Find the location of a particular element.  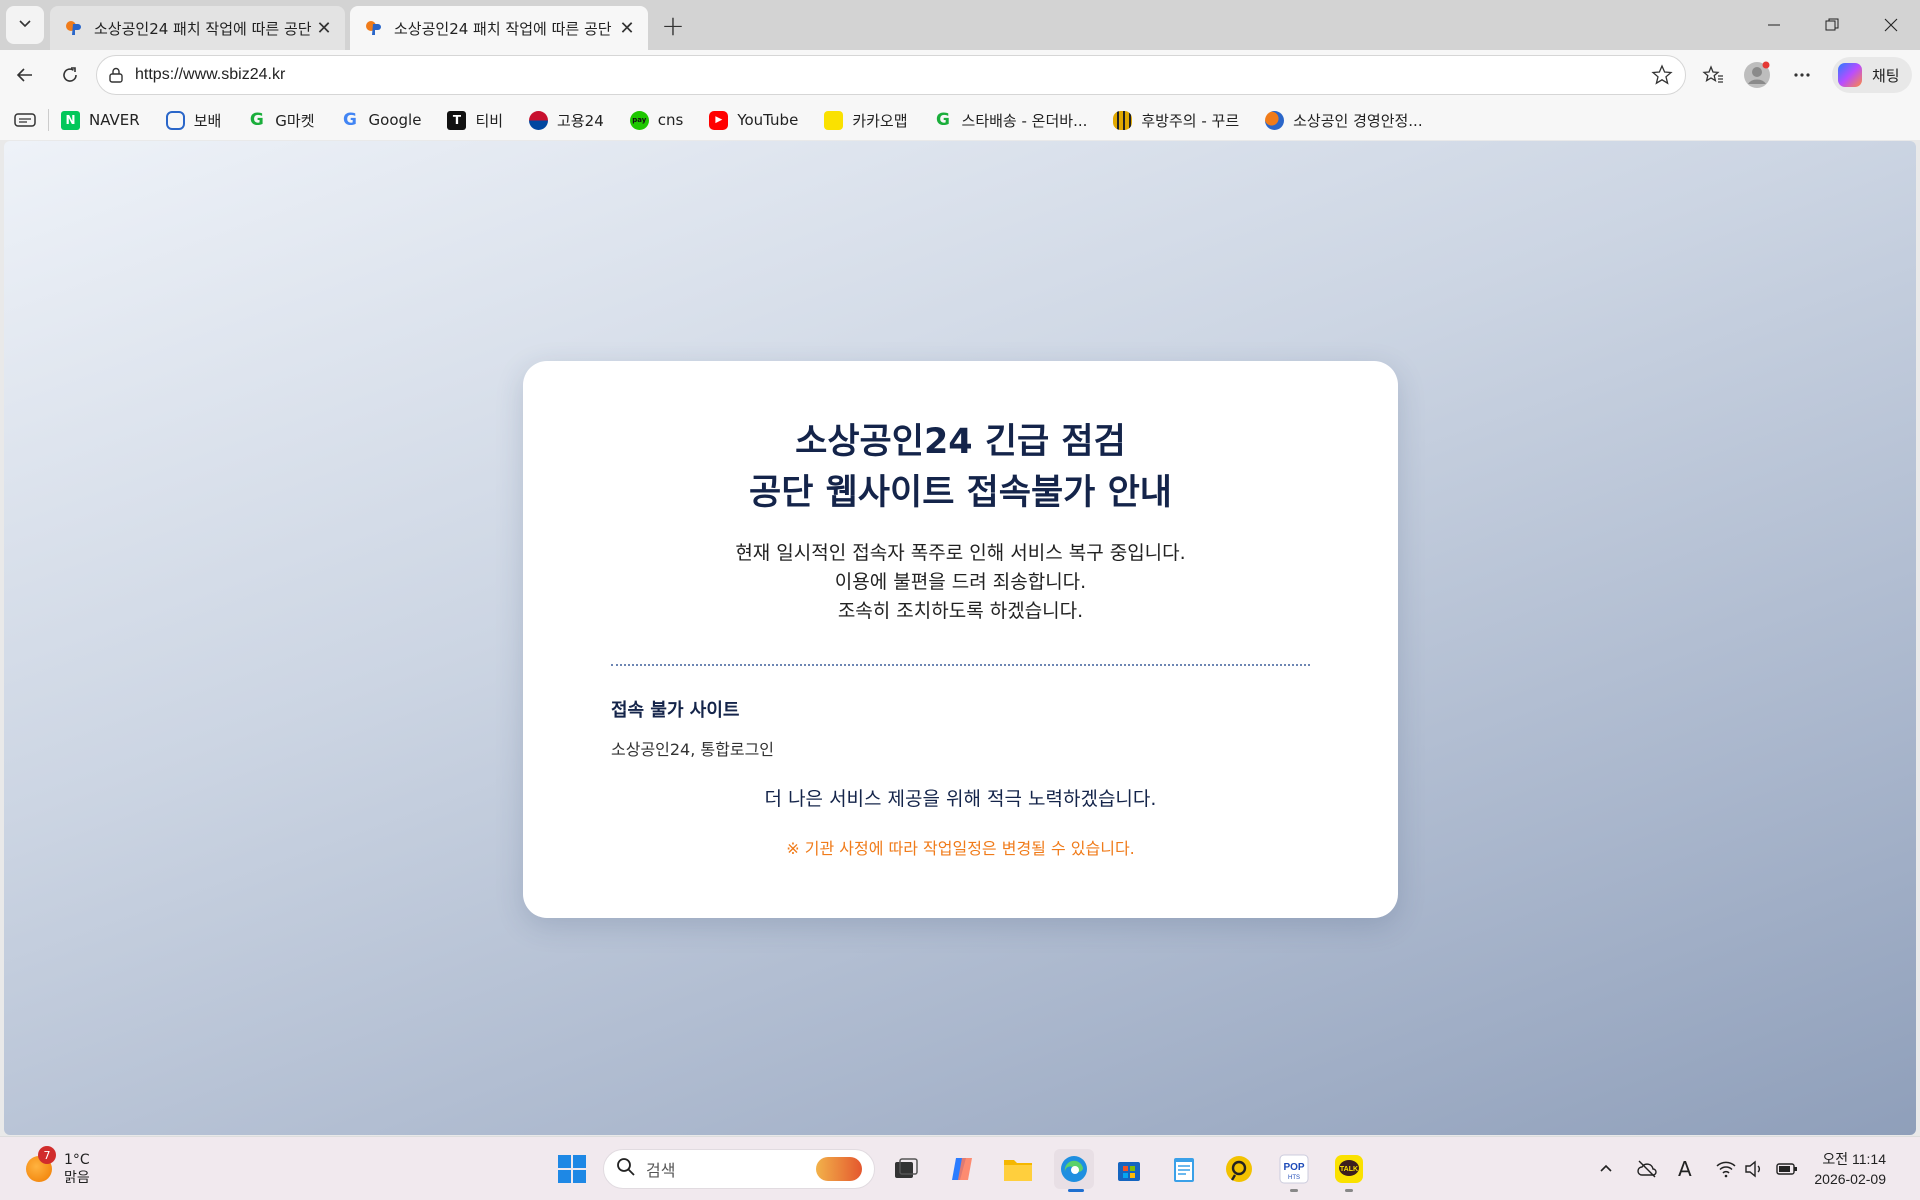

more-menu-icon is located at coordinates (1802, 75).